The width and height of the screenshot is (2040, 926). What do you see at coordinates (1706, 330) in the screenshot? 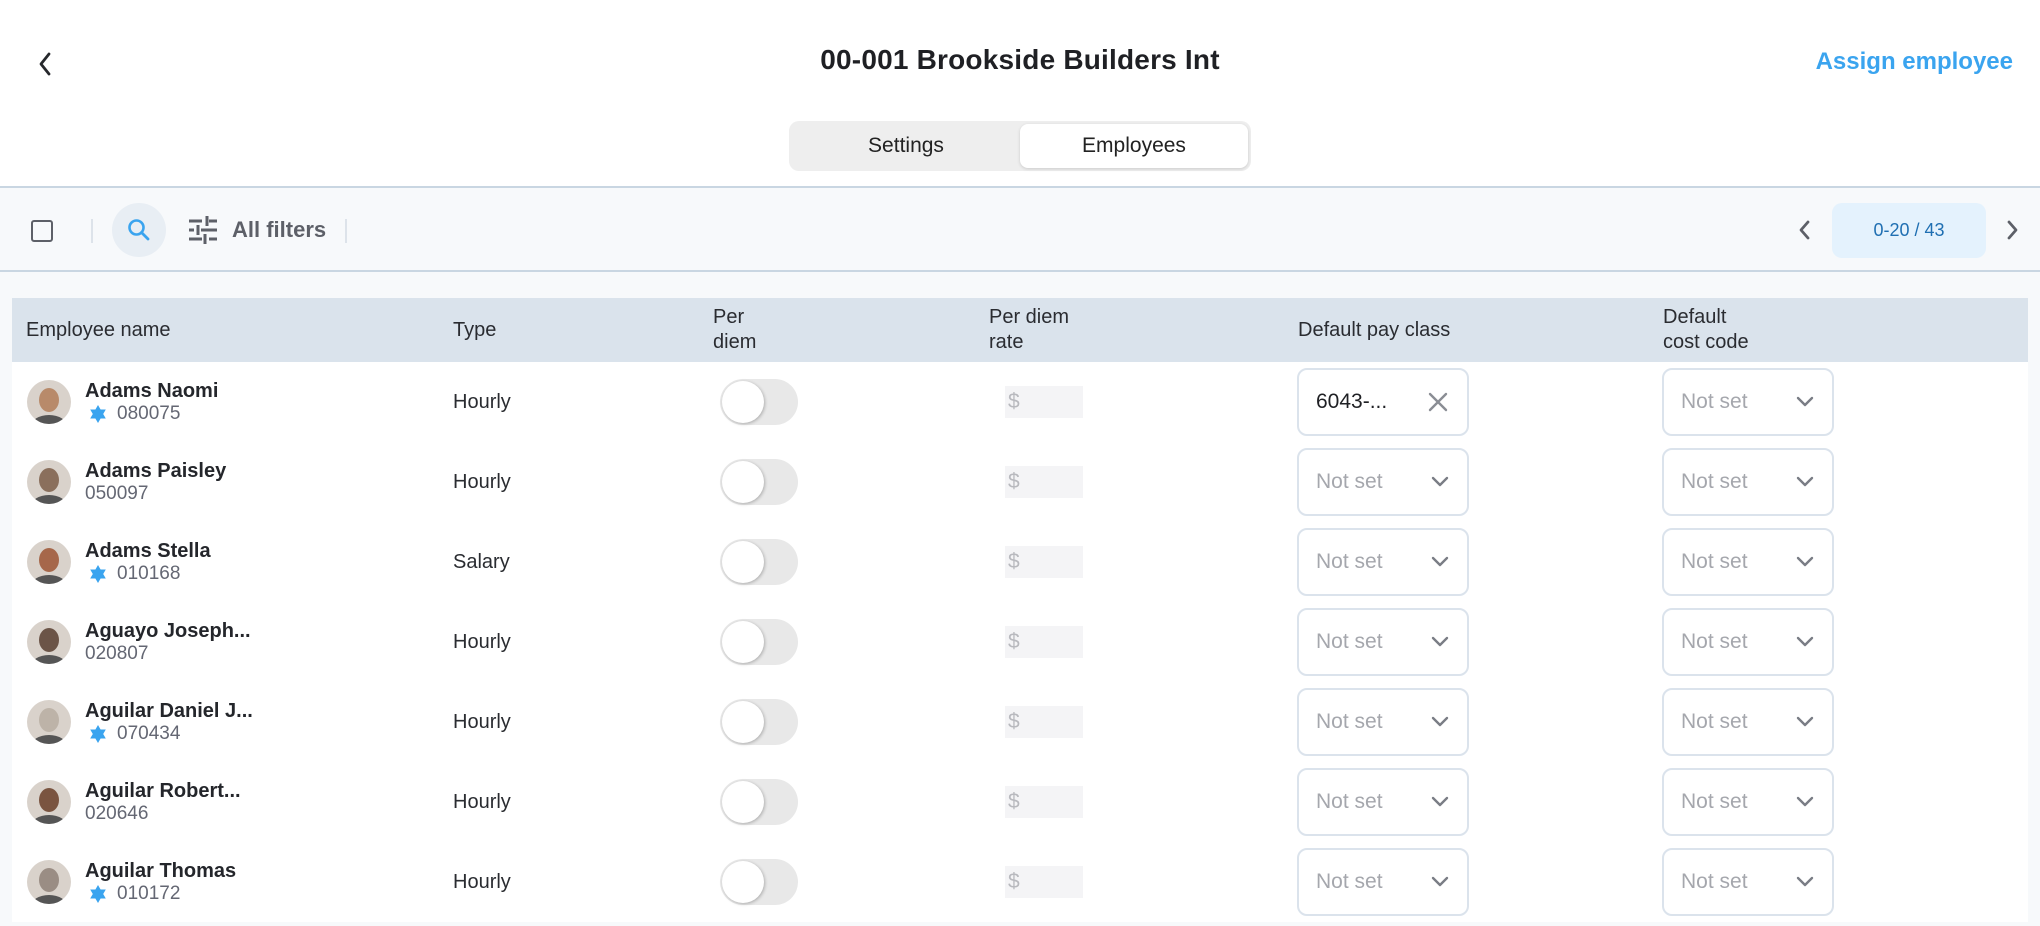
I see `column-header-default-cost-code: Default cost code` at bounding box center [1706, 330].